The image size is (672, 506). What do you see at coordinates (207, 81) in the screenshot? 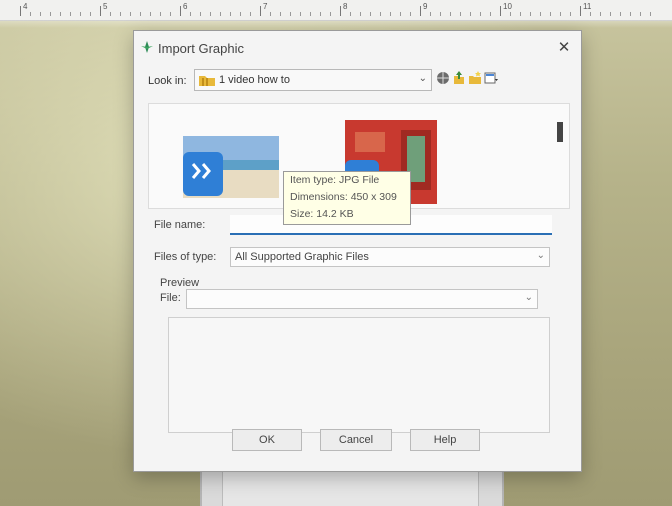
I see `folder-icon` at bounding box center [207, 81].